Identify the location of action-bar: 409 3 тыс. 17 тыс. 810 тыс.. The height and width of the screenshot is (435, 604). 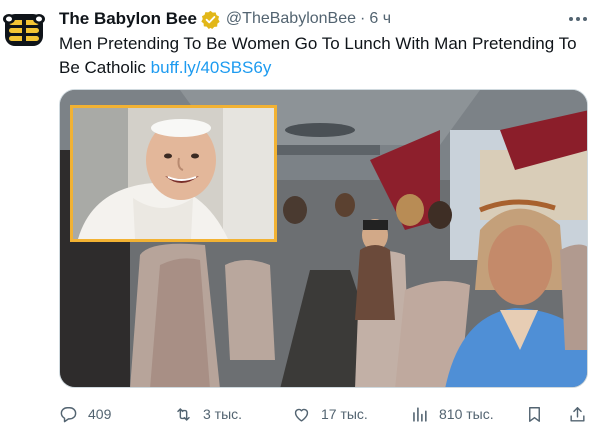
(326, 414).